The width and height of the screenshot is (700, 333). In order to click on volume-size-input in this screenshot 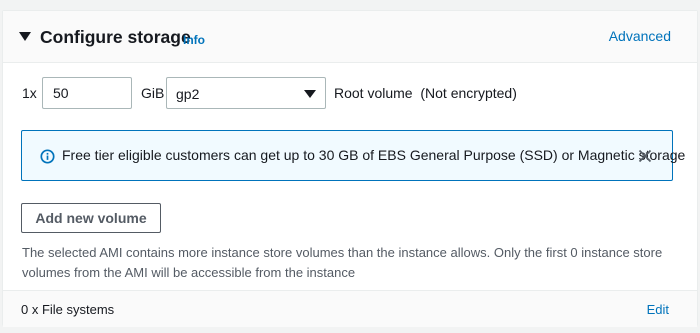, I will do `click(87, 93)`.